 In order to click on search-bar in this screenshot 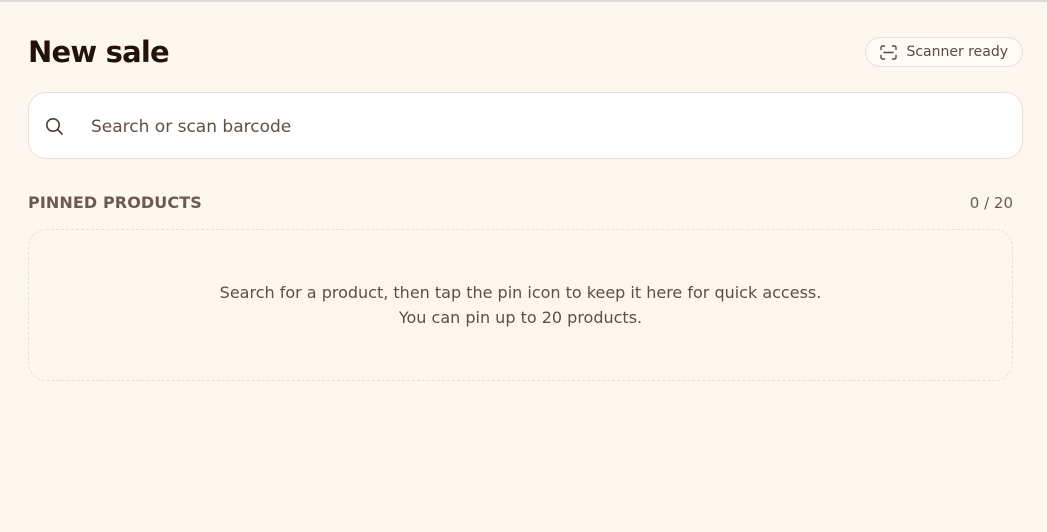, I will do `click(525, 126)`.